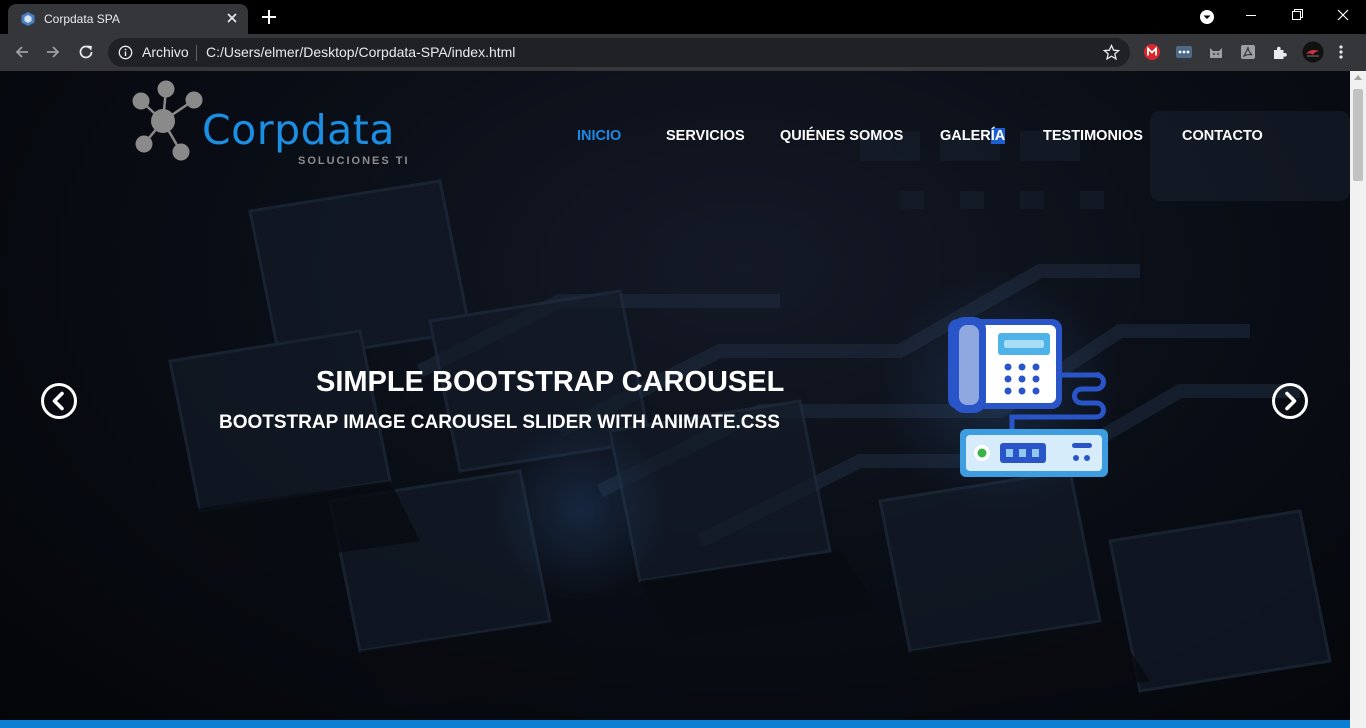 Image resolution: width=1366 pixels, height=728 pixels. What do you see at coordinates (1343, 16) in the screenshot?
I see `close-window-icon` at bounding box center [1343, 16].